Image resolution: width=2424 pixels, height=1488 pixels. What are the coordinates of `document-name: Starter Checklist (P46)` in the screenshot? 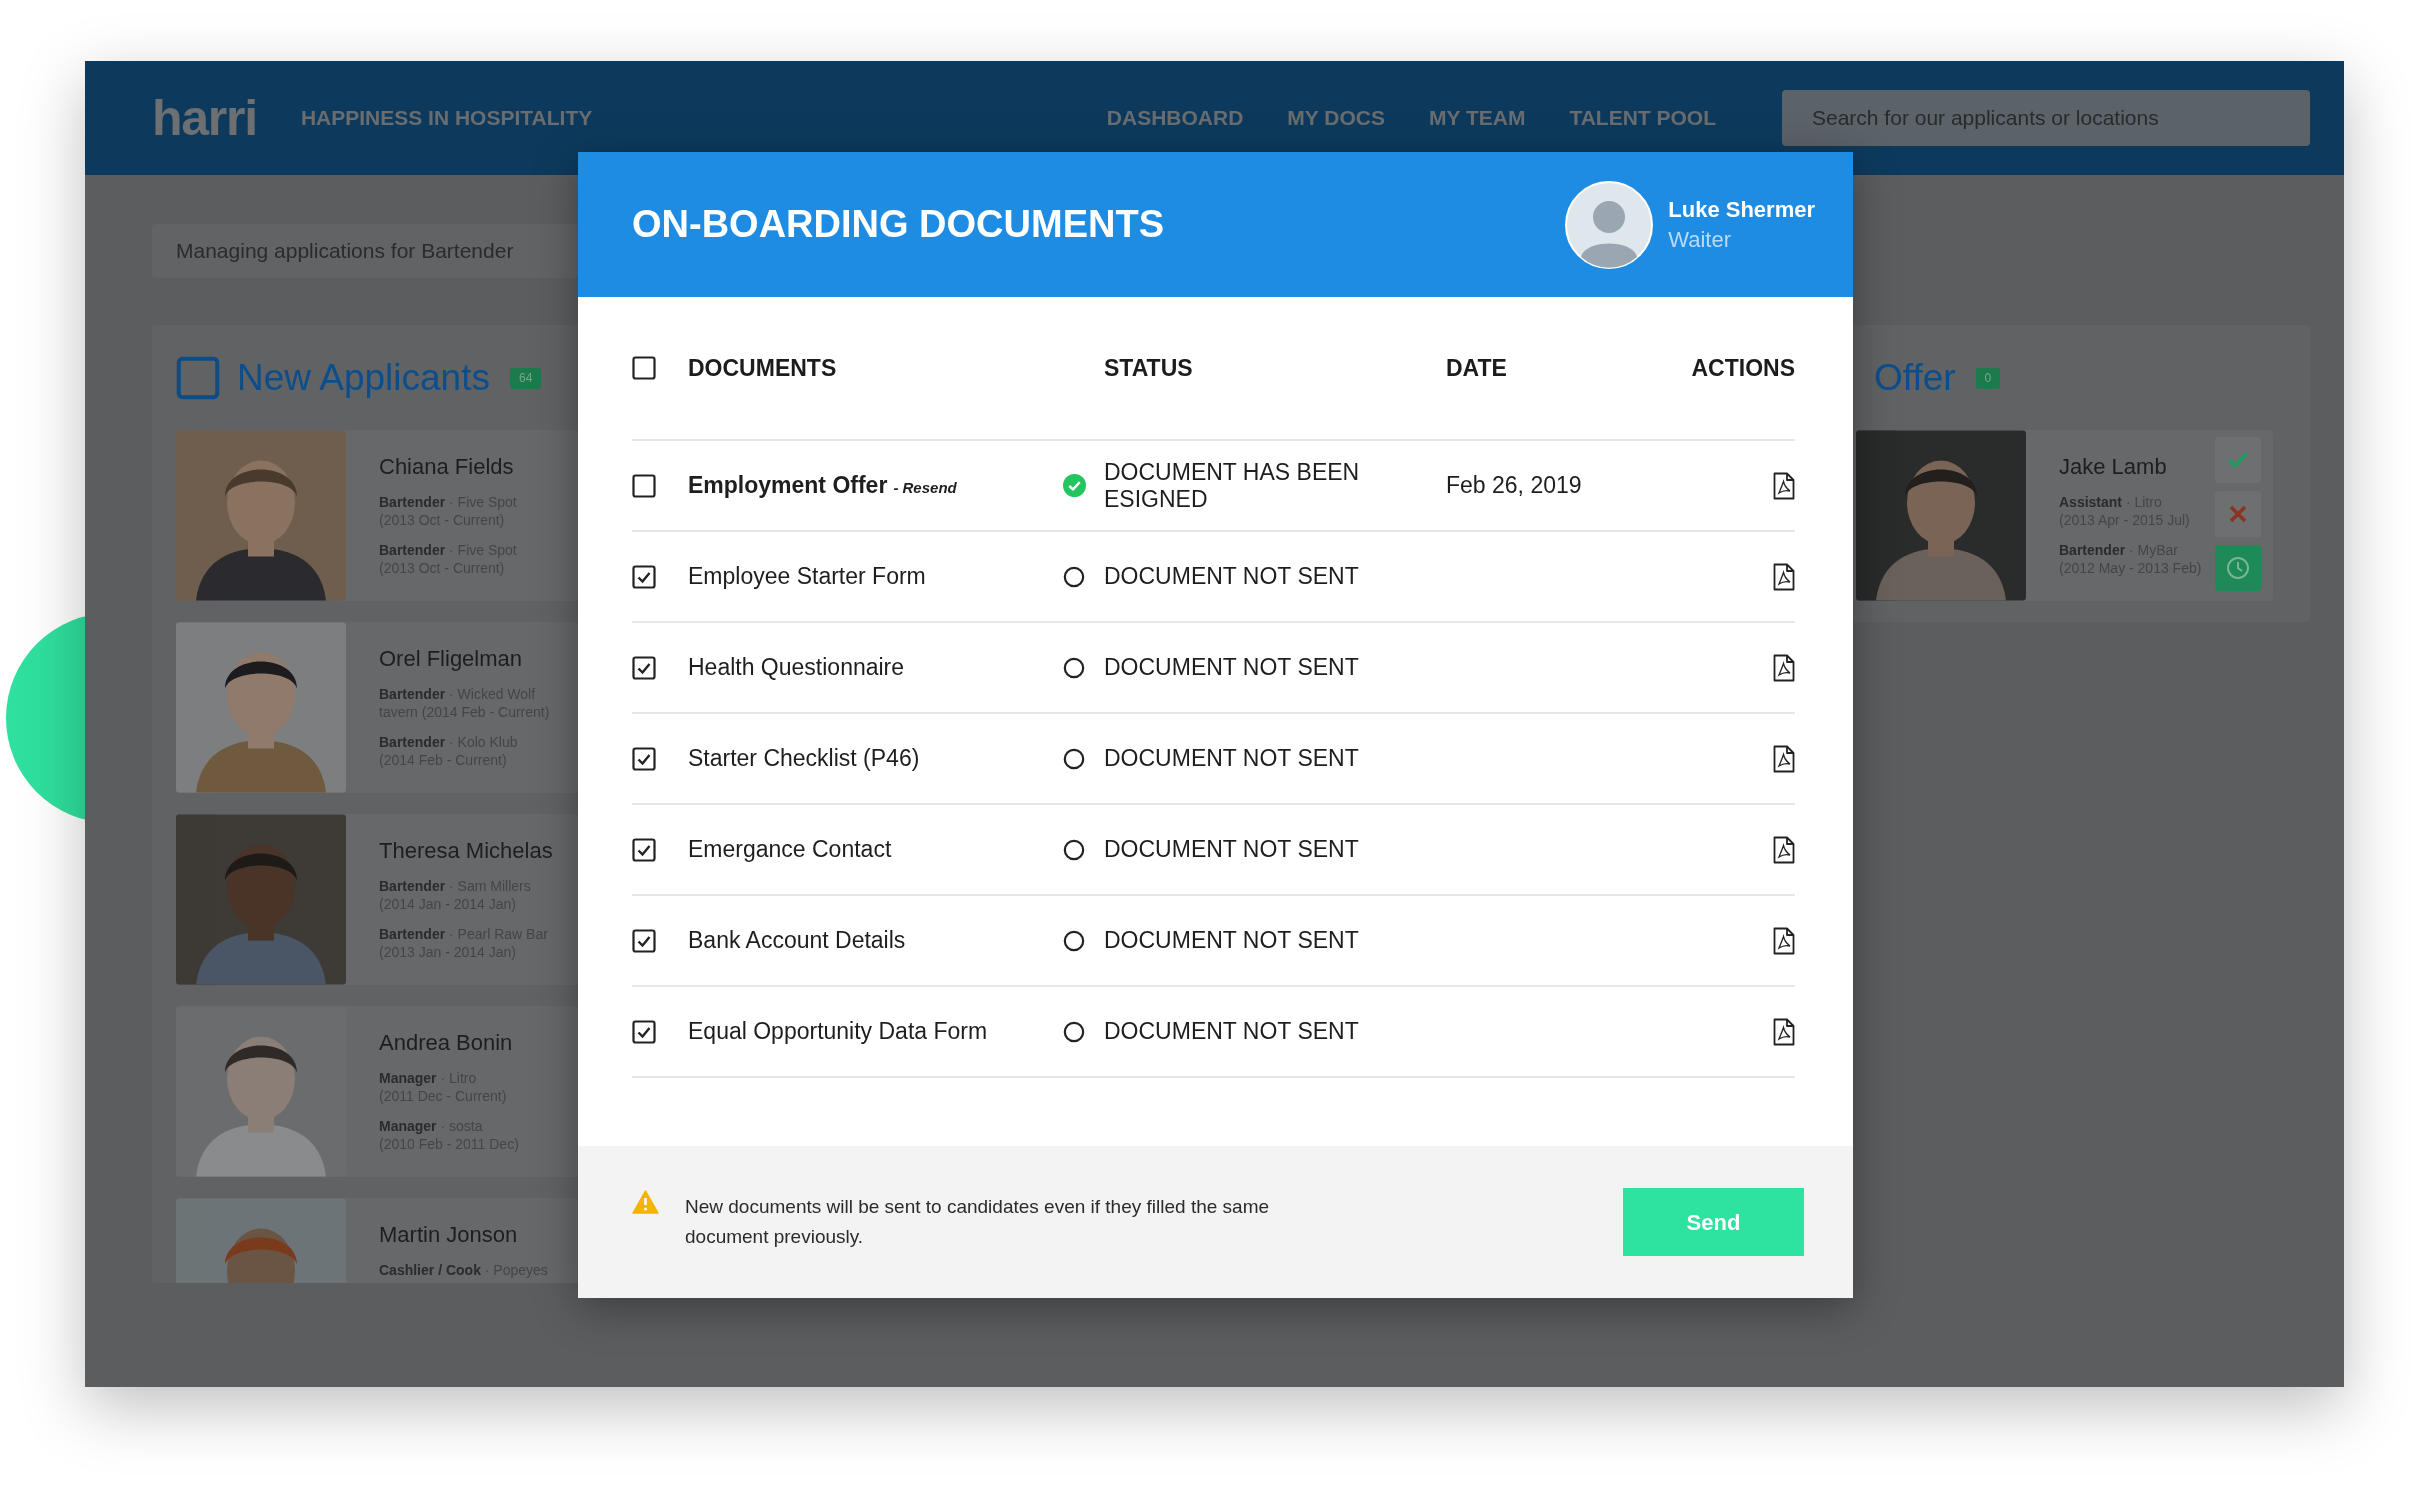 It's located at (804, 758).